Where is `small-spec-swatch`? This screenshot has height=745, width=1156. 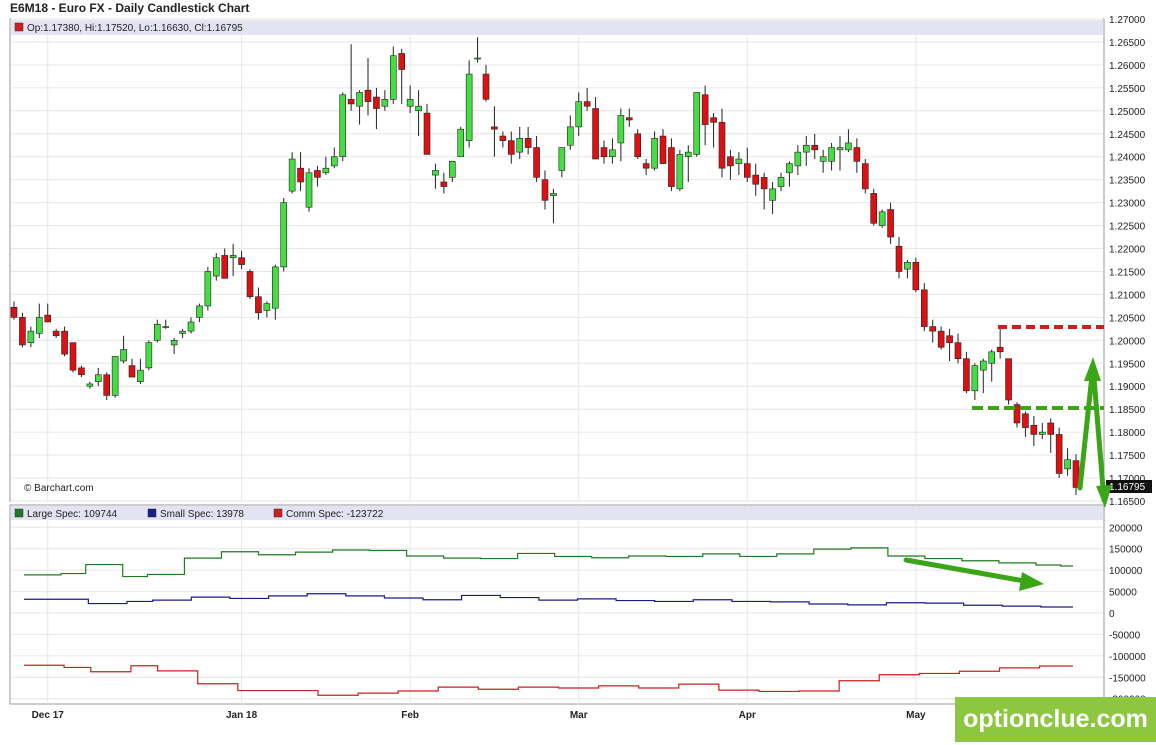 small-spec-swatch is located at coordinates (152, 513).